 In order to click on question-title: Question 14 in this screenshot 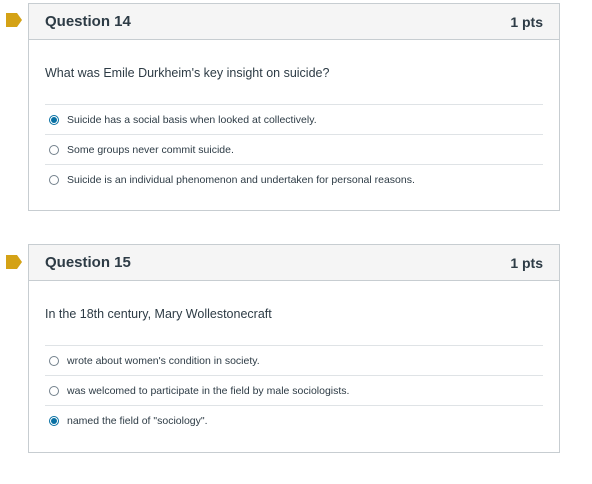, I will do `click(88, 21)`.